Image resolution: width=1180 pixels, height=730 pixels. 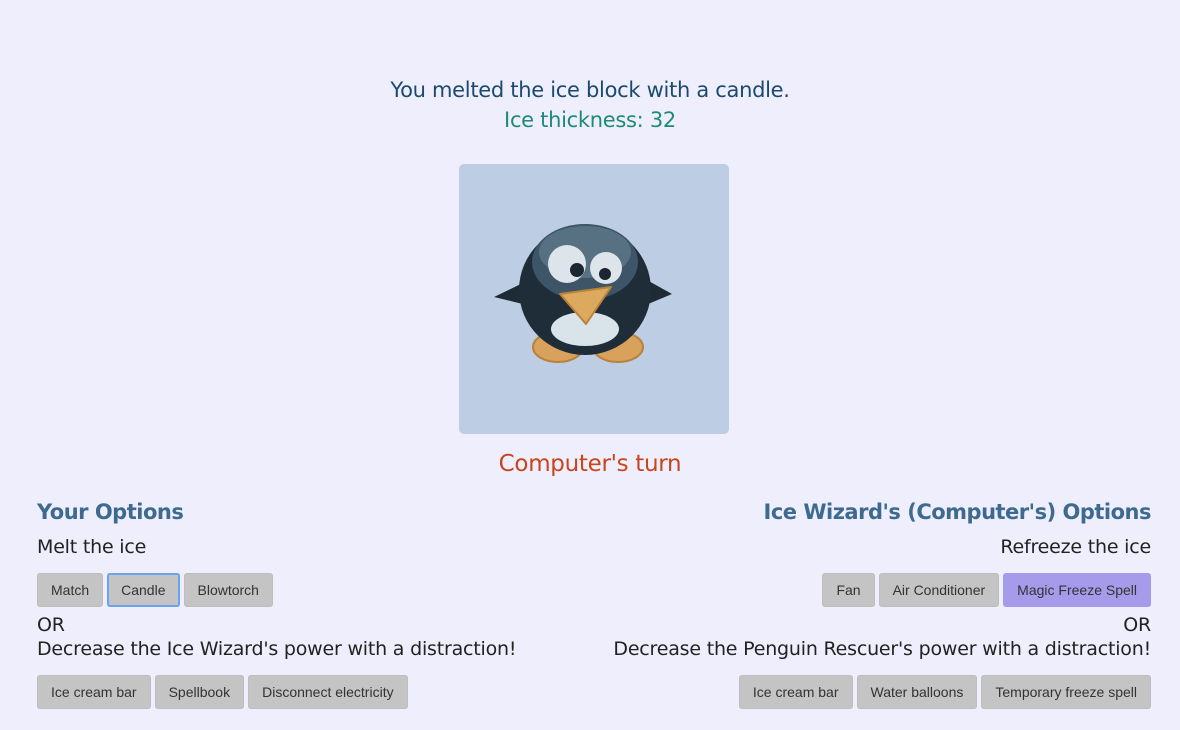 What do you see at coordinates (795, 692) in the screenshot?
I see `computer-ice-cream-bar-button: Ice cream bar` at bounding box center [795, 692].